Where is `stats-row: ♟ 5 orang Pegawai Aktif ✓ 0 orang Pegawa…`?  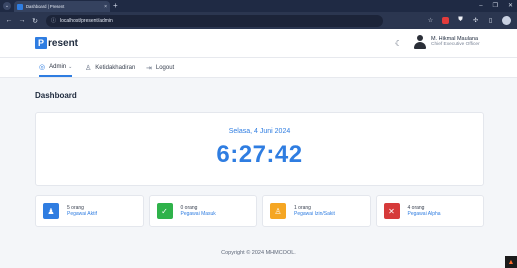 stats-row: ♟ 5 orang Pegawai Aktif ✓ 0 orang Pegawa… is located at coordinates (259, 211).